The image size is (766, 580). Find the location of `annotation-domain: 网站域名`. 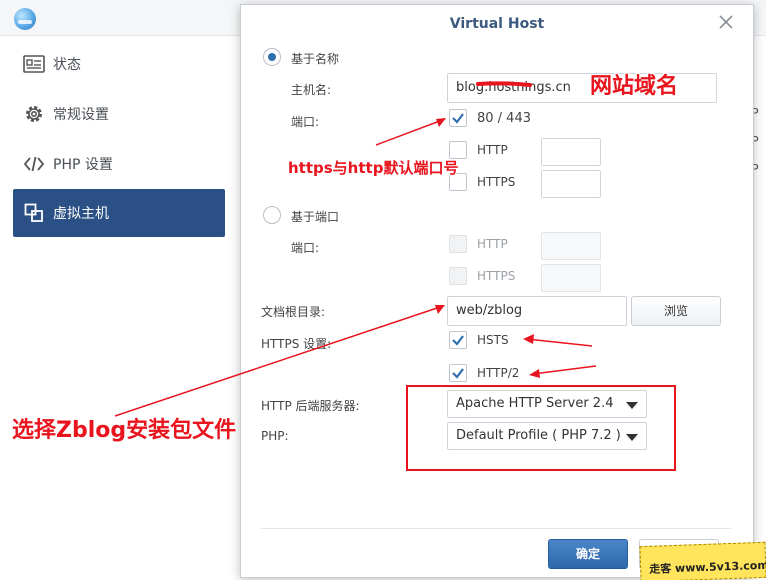

annotation-domain: 网站域名 is located at coordinates (634, 86).